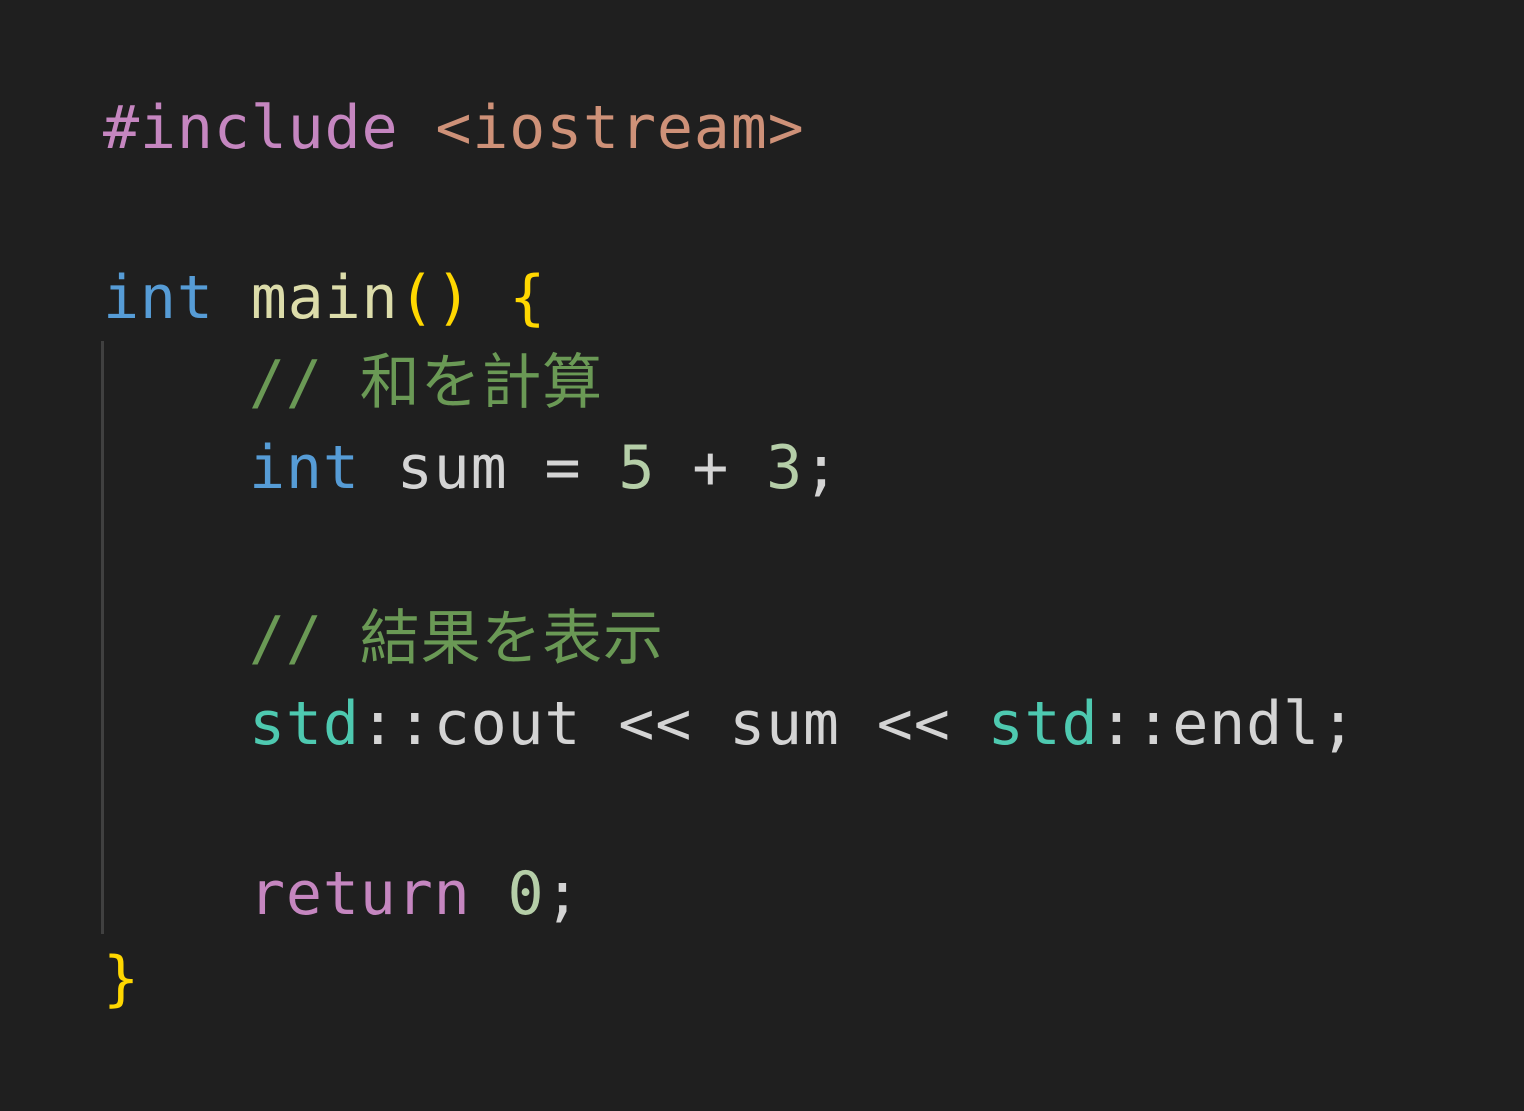 The height and width of the screenshot is (1111, 1524). Describe the element at coordinates (637, 468) in the screenshot. I see `number-literal: 5` at that location.